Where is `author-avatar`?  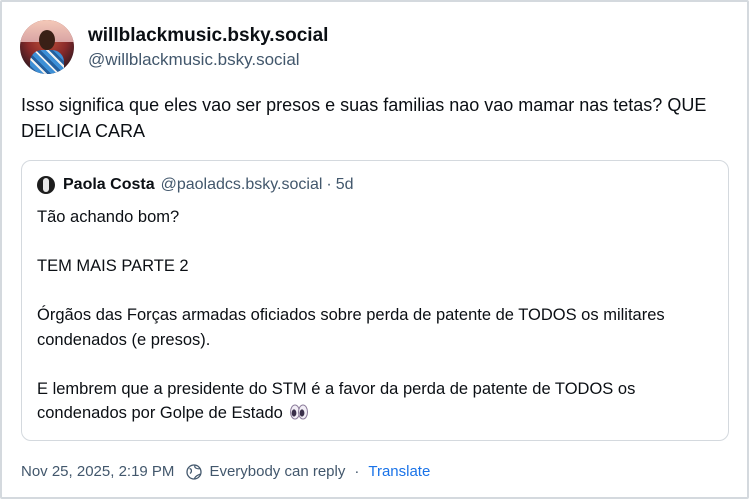 author-avatar is located at coordinates (47, 47).